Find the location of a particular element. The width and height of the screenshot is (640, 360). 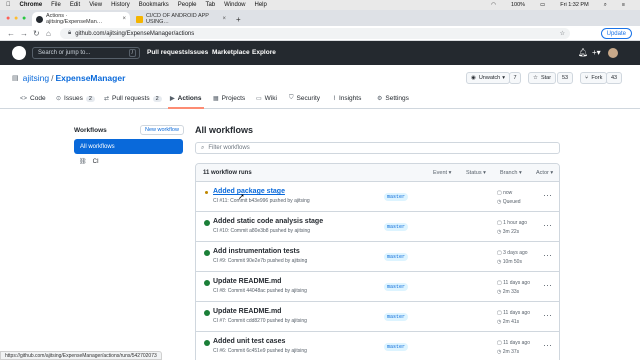

tab-wiki: ▭ Wiki is located at coordinates (266, 98).